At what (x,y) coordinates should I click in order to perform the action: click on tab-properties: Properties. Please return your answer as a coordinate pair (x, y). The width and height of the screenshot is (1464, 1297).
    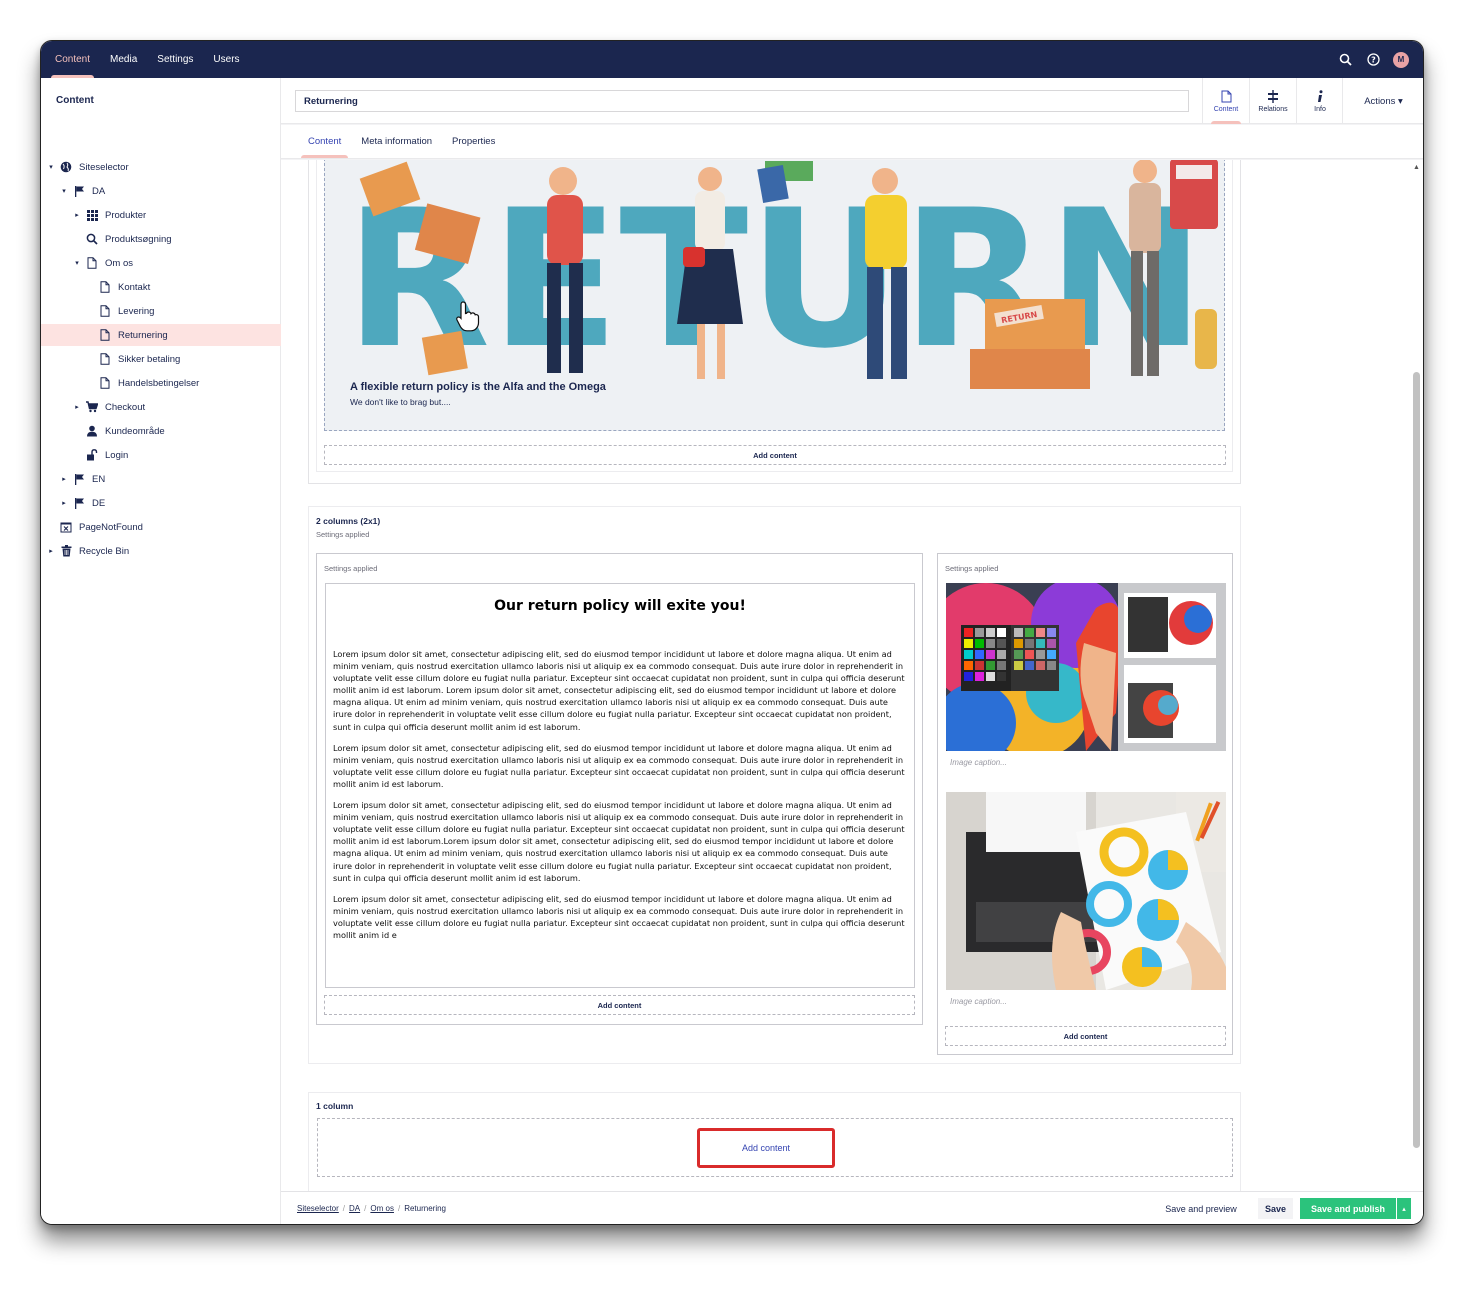
    Looking at the image, I should click on (473, 141).